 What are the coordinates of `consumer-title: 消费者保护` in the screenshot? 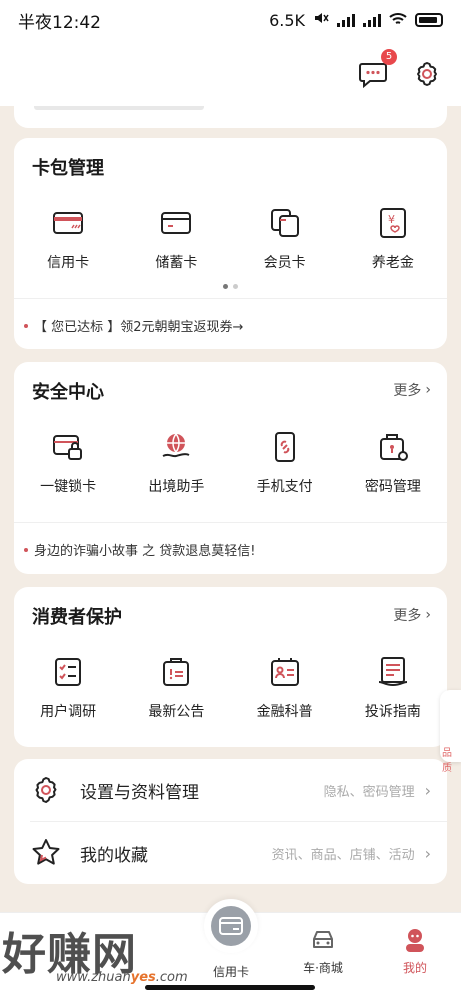 It's located at (77, 617).